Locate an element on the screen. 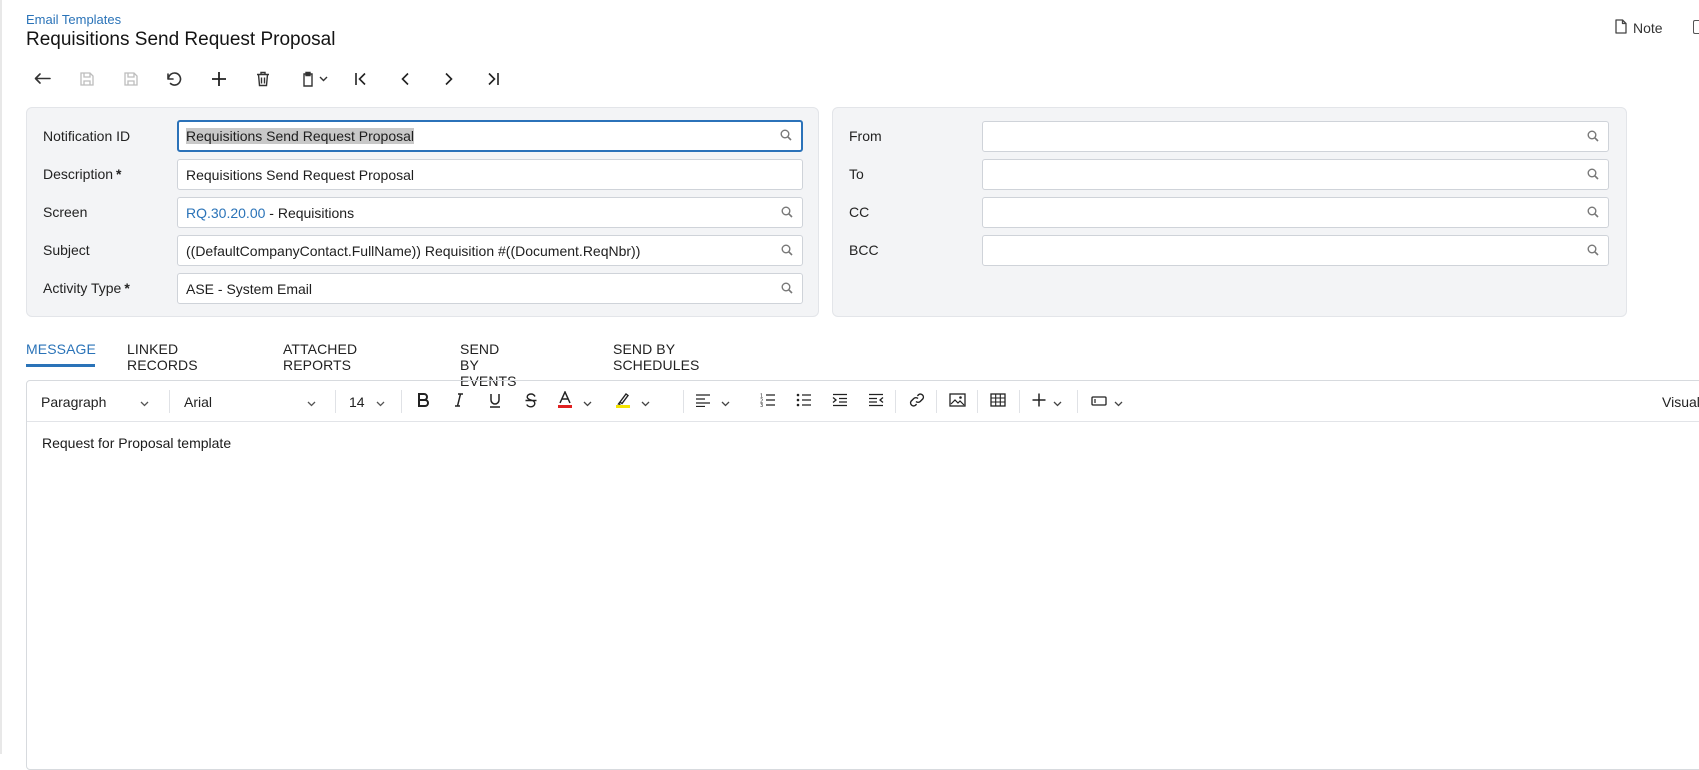 Image resolution: width=1699 pixels, height=770 pixels. trash-icon is located at coordinates (263, 79).